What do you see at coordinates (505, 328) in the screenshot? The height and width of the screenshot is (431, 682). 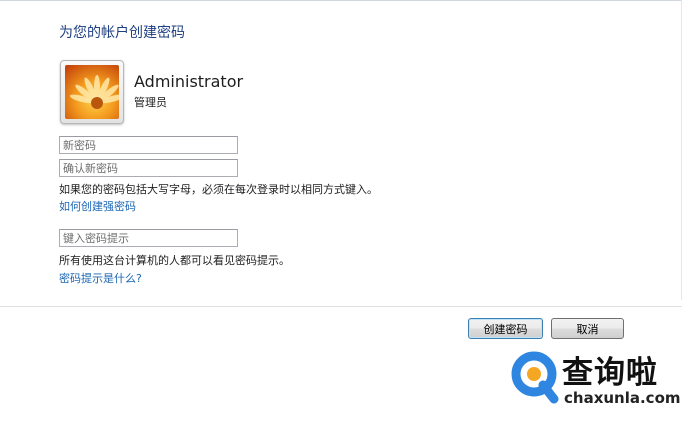 I see `create-password-button: 创建密码` at bounding box center [505, 328].